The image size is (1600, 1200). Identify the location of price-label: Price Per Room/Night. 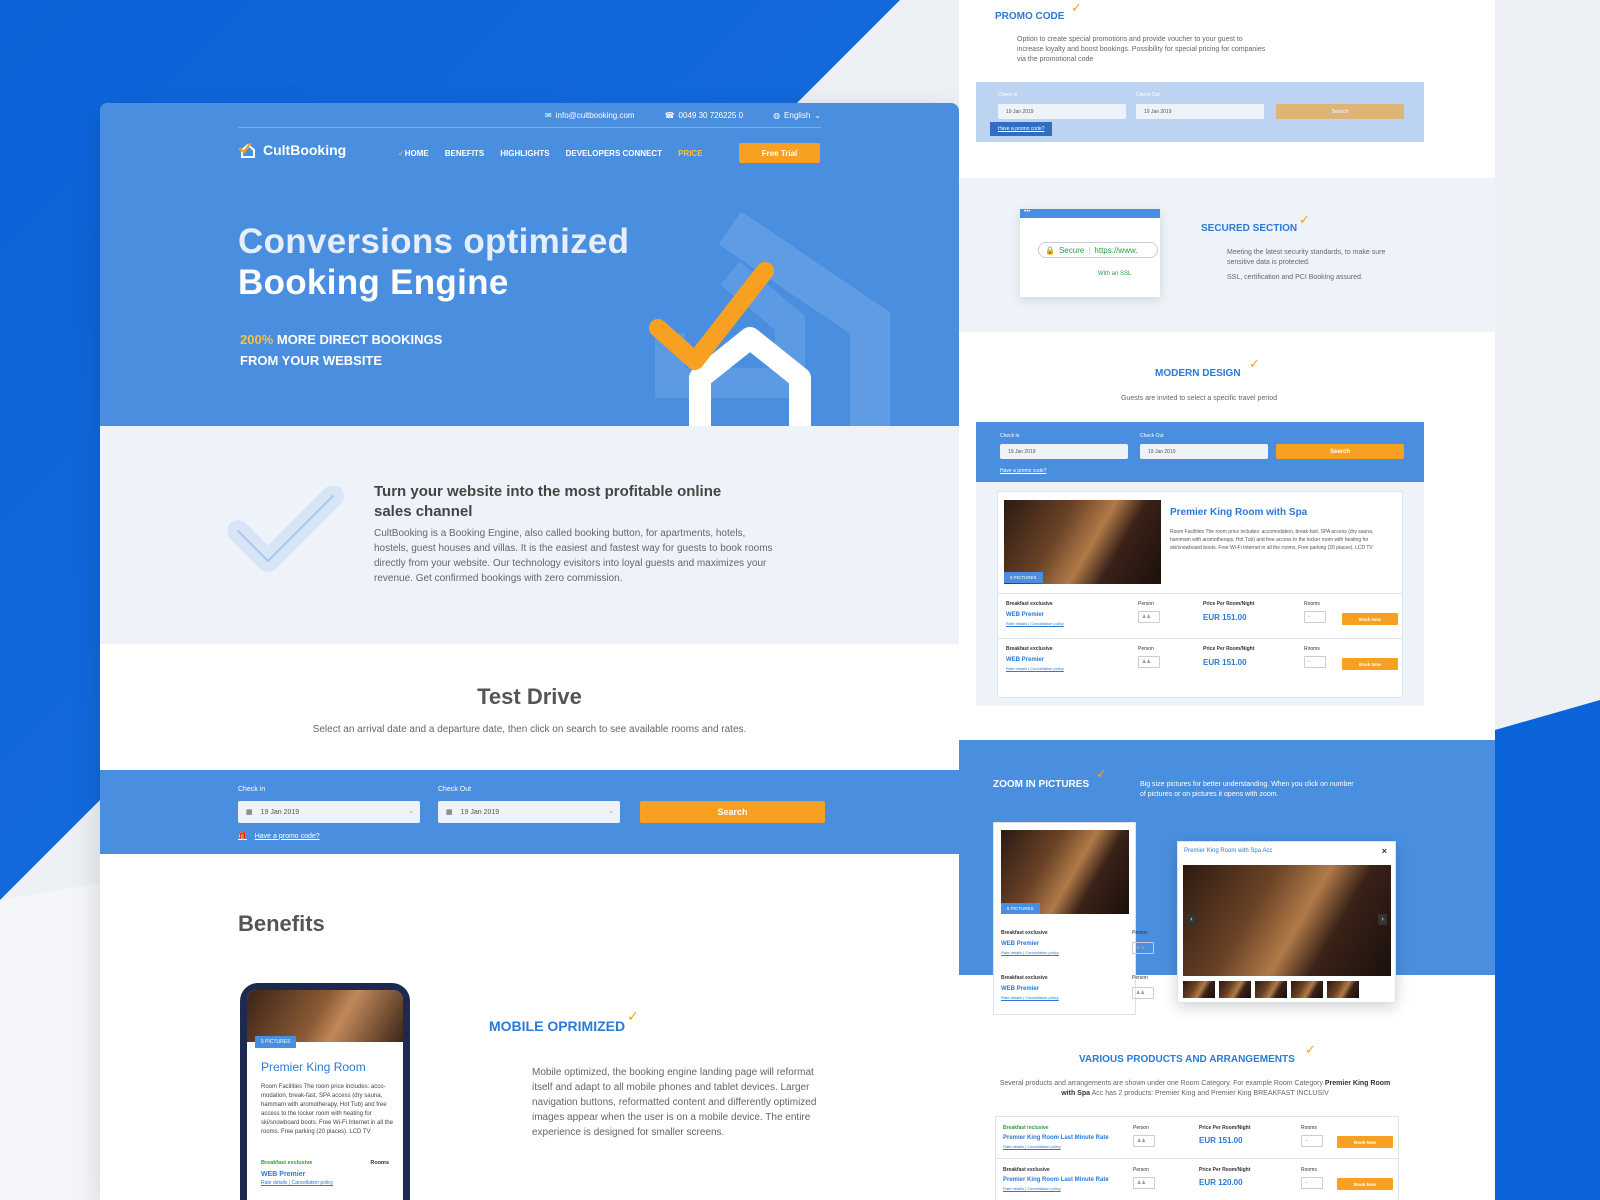
(1225, 1170).